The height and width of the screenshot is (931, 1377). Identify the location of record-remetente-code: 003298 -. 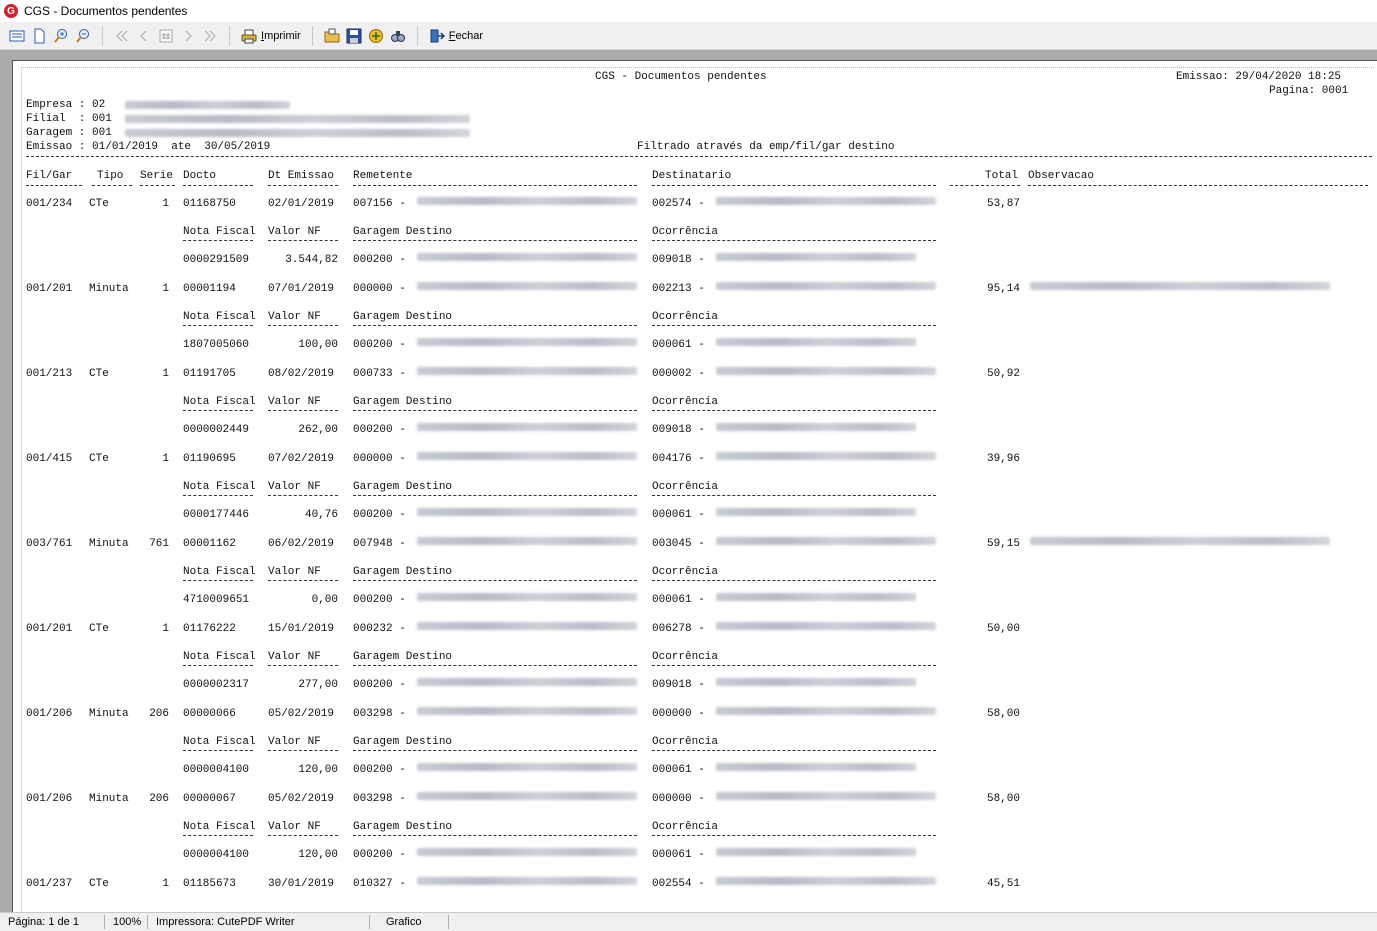
(379, 714).